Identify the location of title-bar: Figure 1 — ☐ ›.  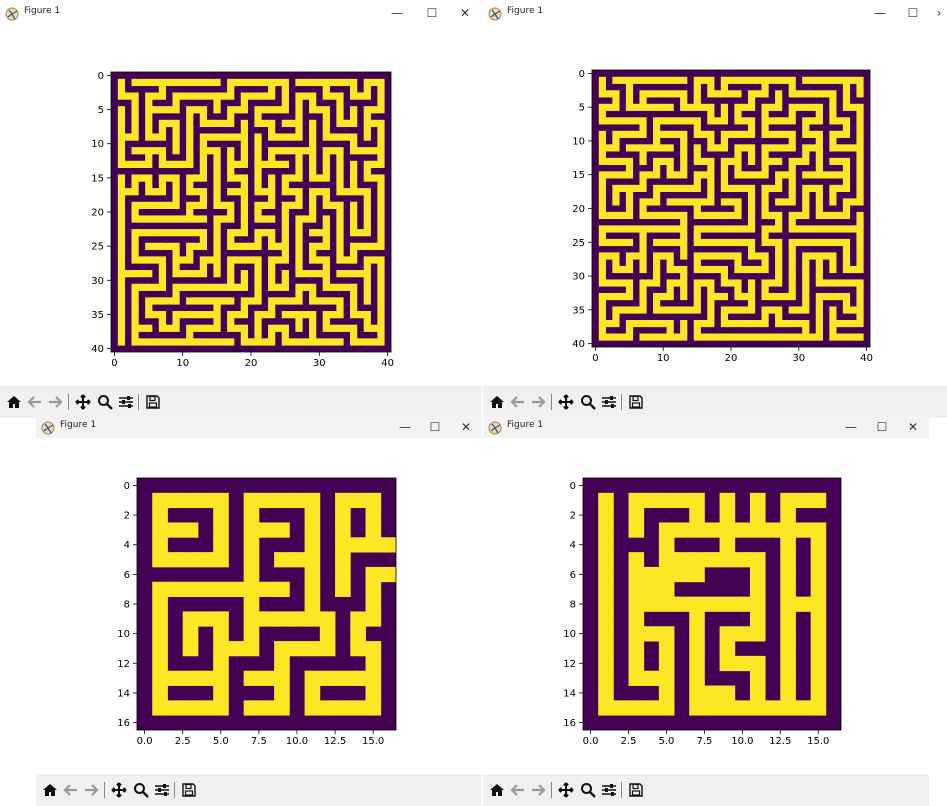
(715, 13).